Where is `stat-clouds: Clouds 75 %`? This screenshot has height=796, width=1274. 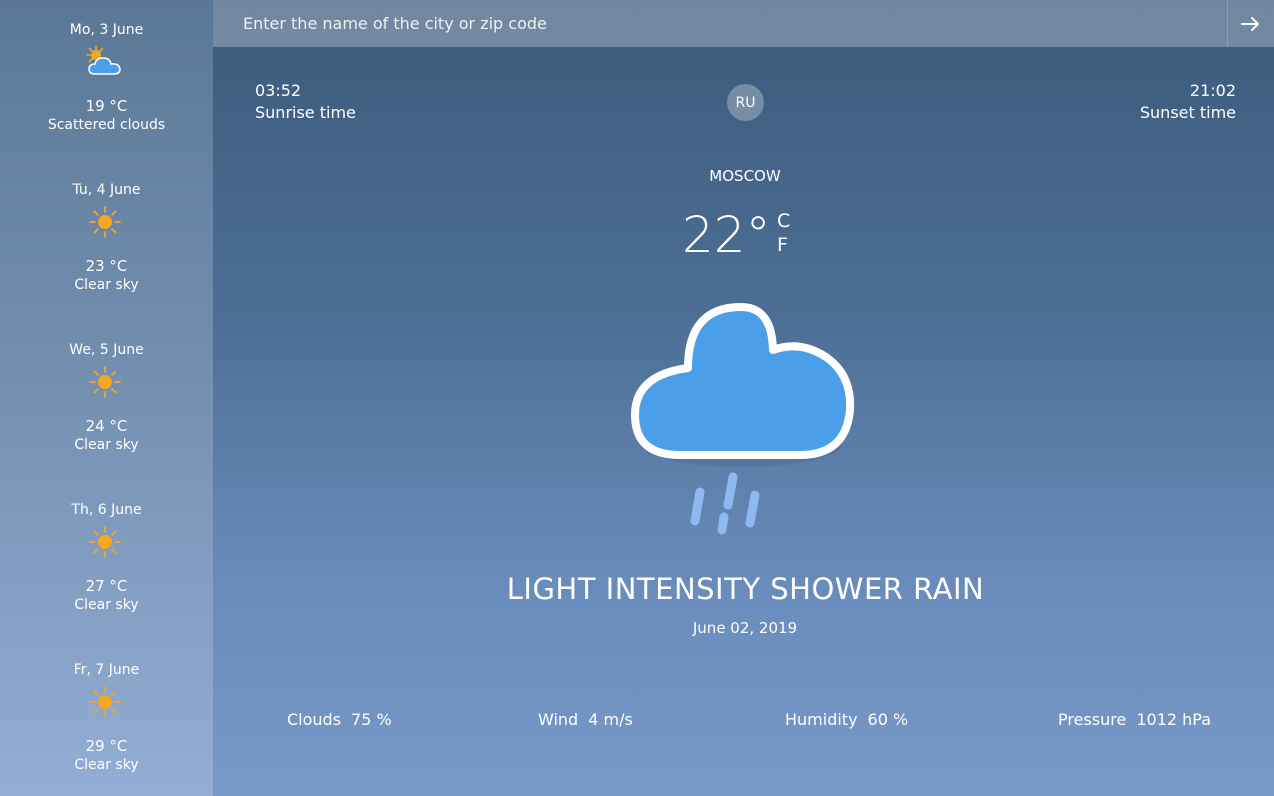 stat-clouds: Clouds 75 % is located at coordinates (339, 719).